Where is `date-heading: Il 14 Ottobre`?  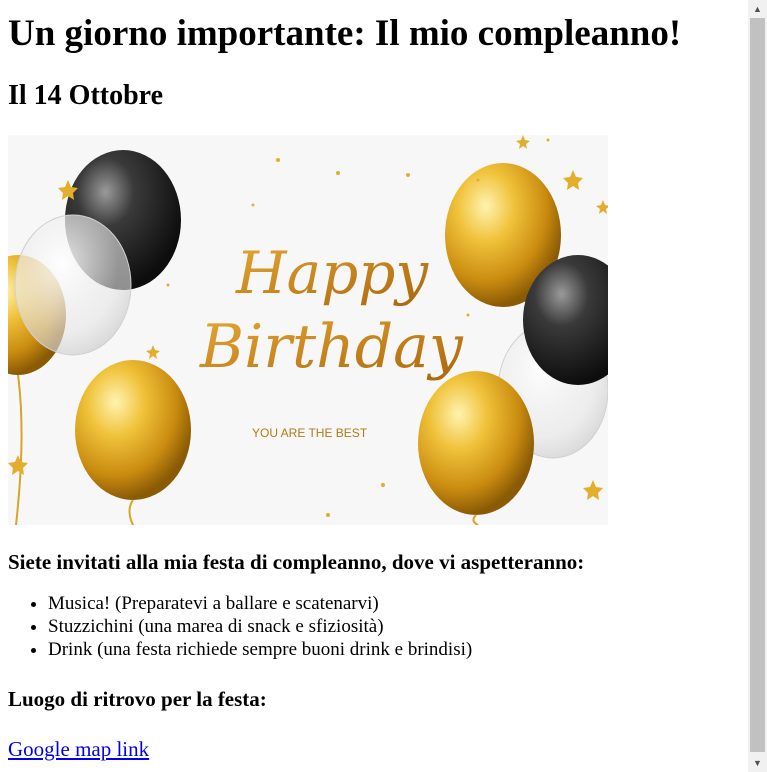
date-heading: Il 14 Ottobre is located at coordinates (86, 95).